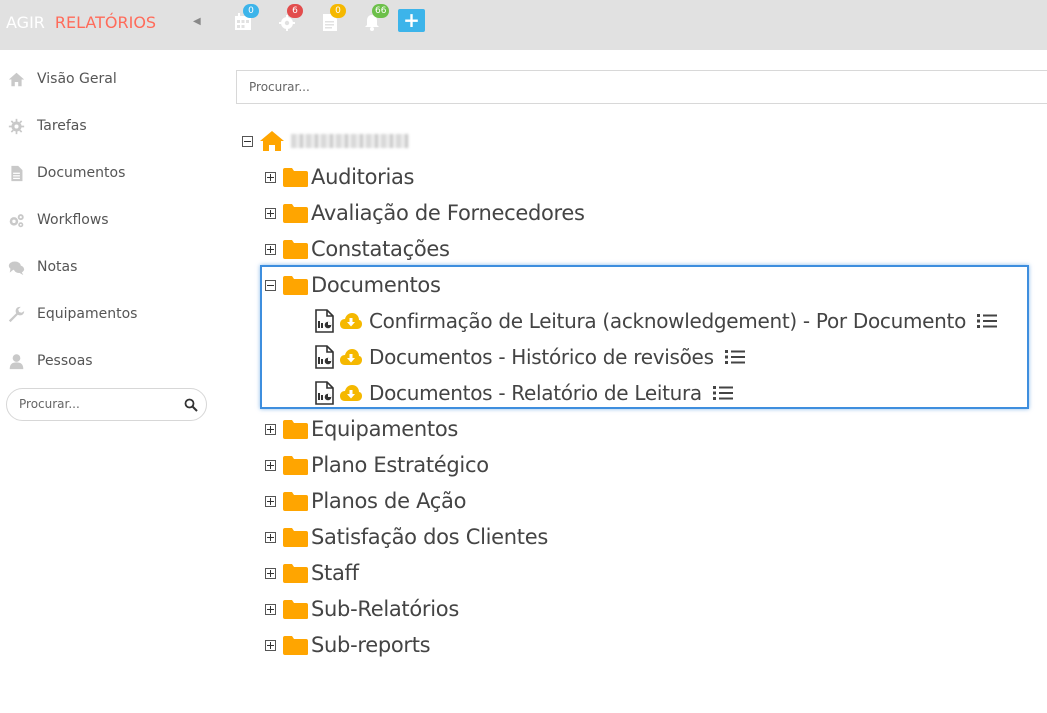  What do you see at coordinates (290, 19) in the screenshot?
I see `gear-icon: 6` at bounding box center [290, 19].